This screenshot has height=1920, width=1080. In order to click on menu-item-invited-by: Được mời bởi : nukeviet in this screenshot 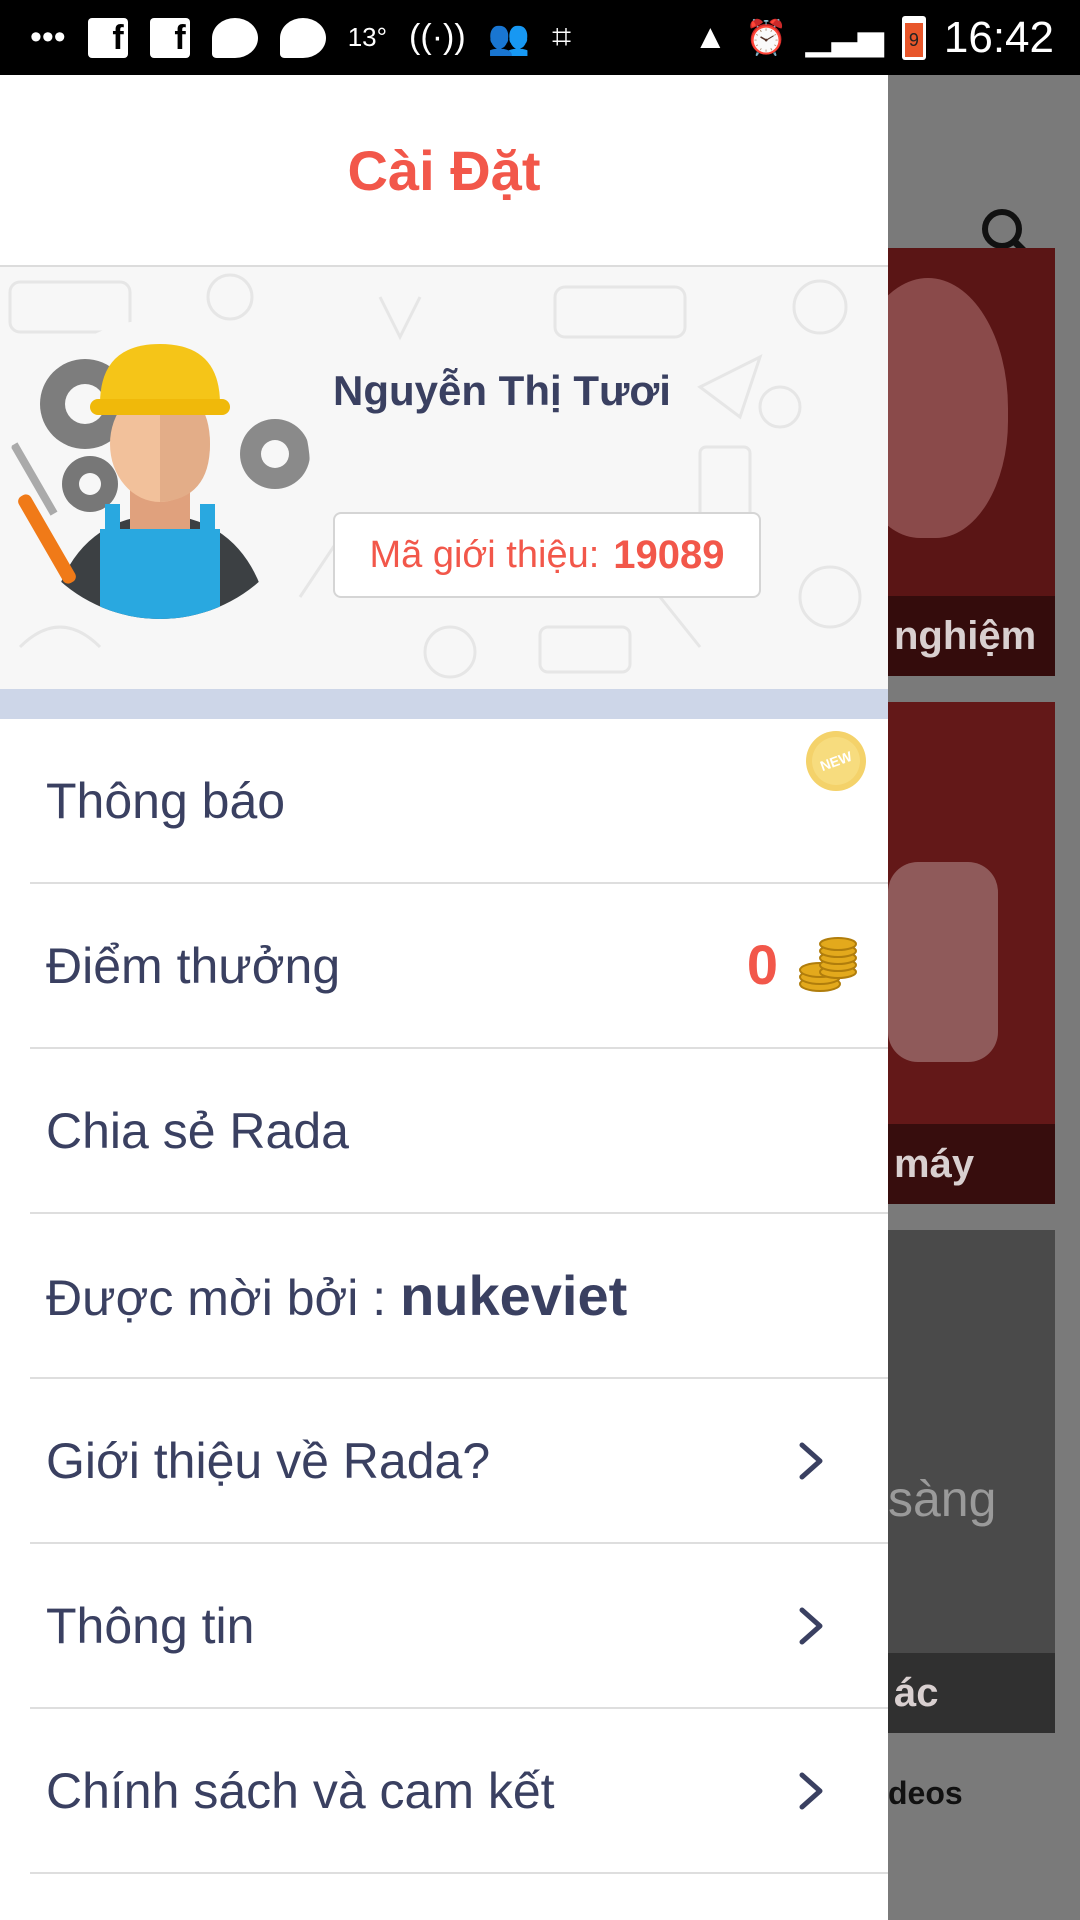, I will do `click(459, 1296)`.